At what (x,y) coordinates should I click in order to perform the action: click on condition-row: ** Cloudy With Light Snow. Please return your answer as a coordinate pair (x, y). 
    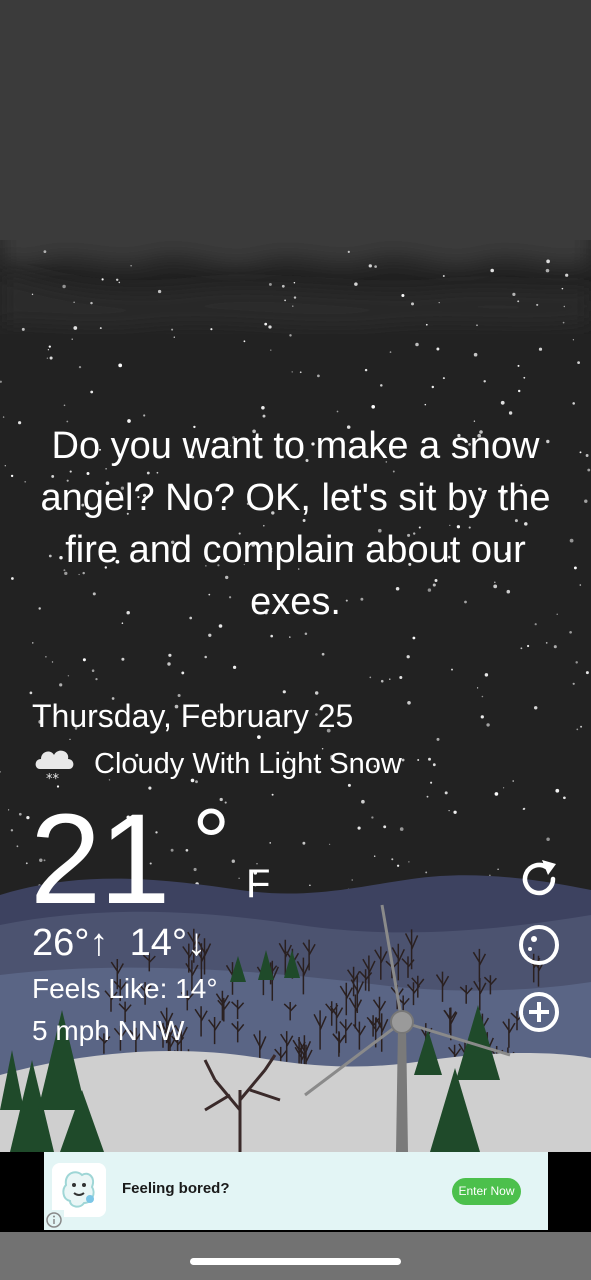
    Looking at the image, I should click on (217, 764).